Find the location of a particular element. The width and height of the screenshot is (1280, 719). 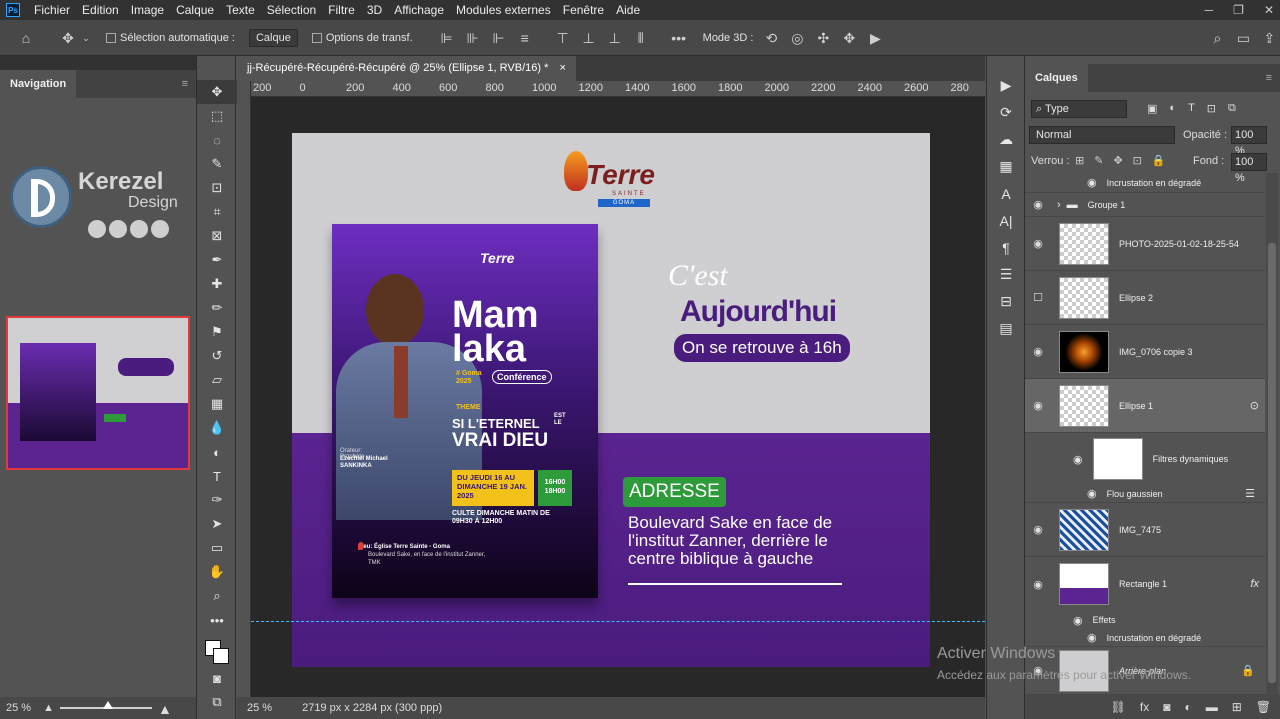

lock-pixels-icon: ✎ is located at coordinates (1098, 160).